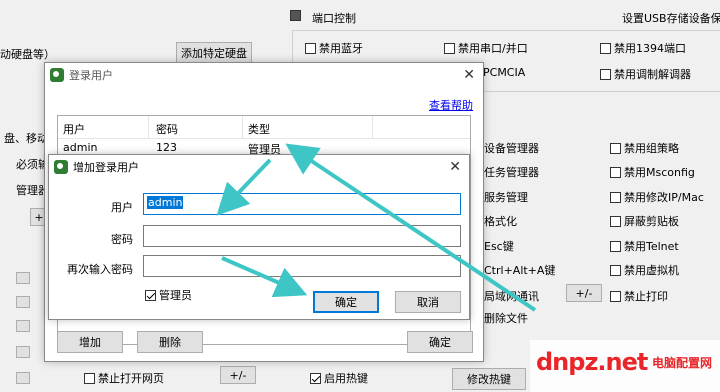 Image resolution: width=720 pixels, height=392 pixels. Describe the element at coordinates (264, 277) in the screenshot. I see `arrow-to-ok-button` at that location.